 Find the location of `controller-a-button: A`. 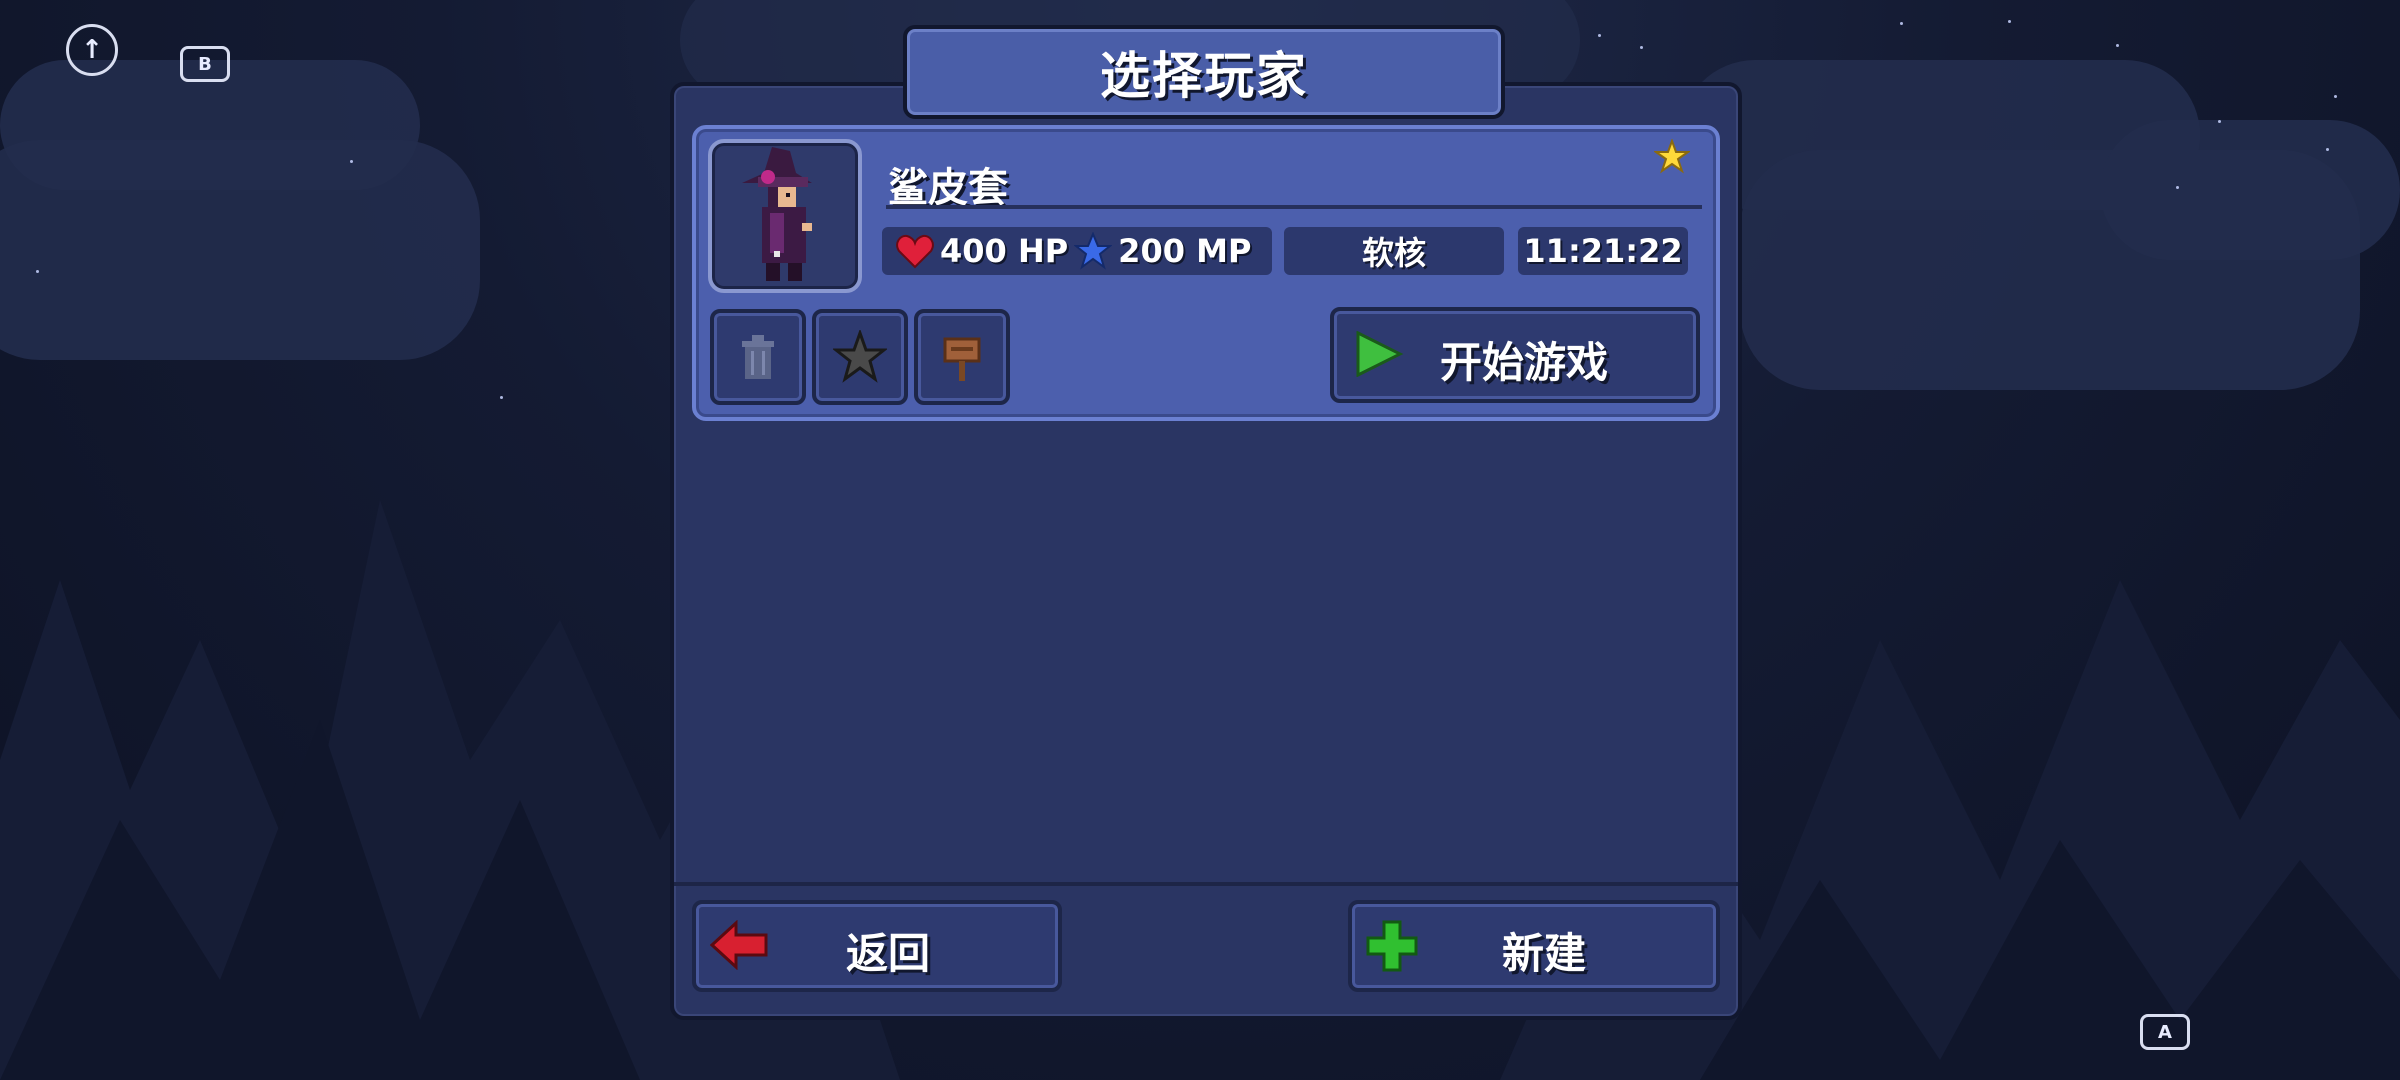

controller-a-button: A is located at coordinates (2165, 1032).